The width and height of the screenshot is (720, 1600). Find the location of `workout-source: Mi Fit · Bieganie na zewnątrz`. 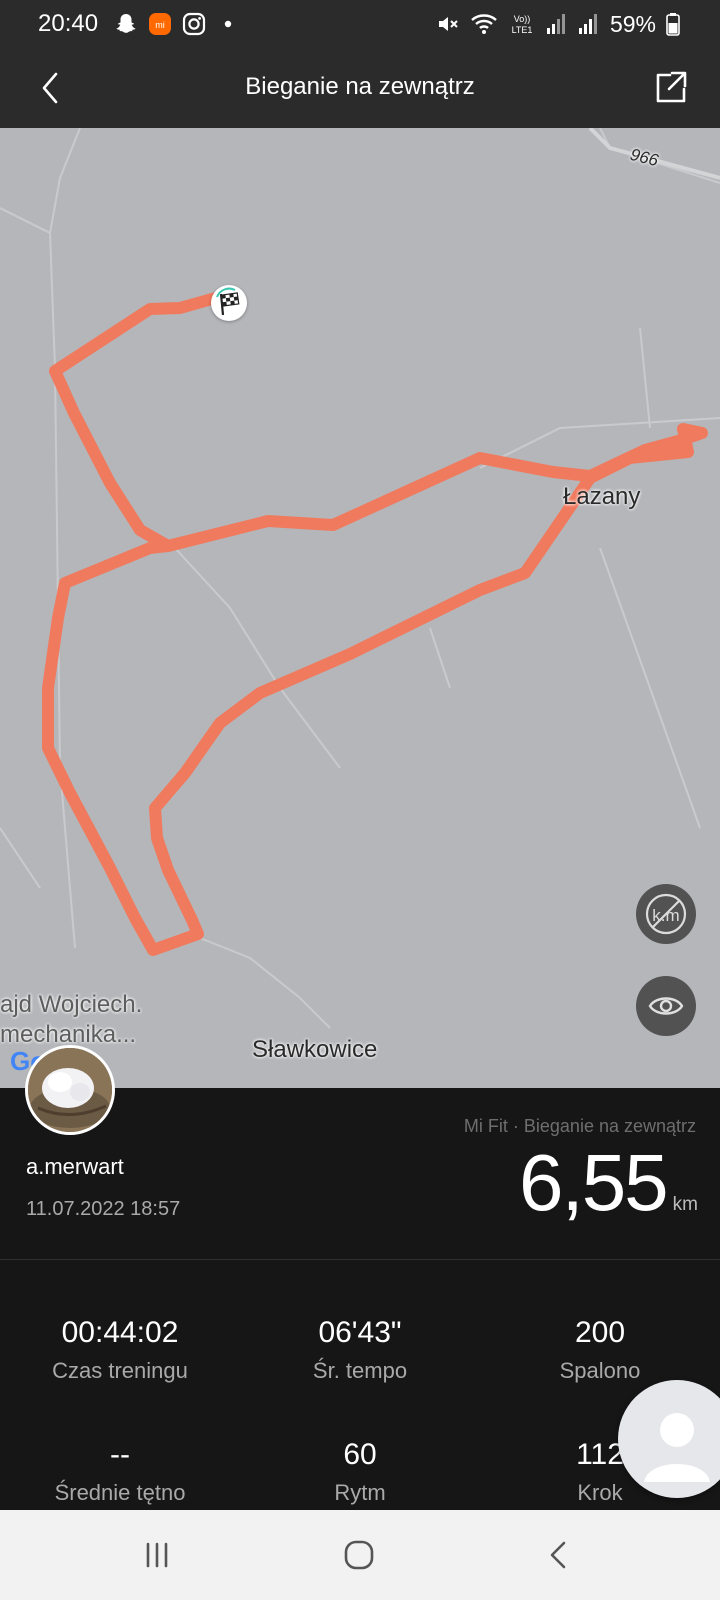

workout-source: Mi Fit · Bieganie na zewnątrz is located at coordinates (579, 1126).